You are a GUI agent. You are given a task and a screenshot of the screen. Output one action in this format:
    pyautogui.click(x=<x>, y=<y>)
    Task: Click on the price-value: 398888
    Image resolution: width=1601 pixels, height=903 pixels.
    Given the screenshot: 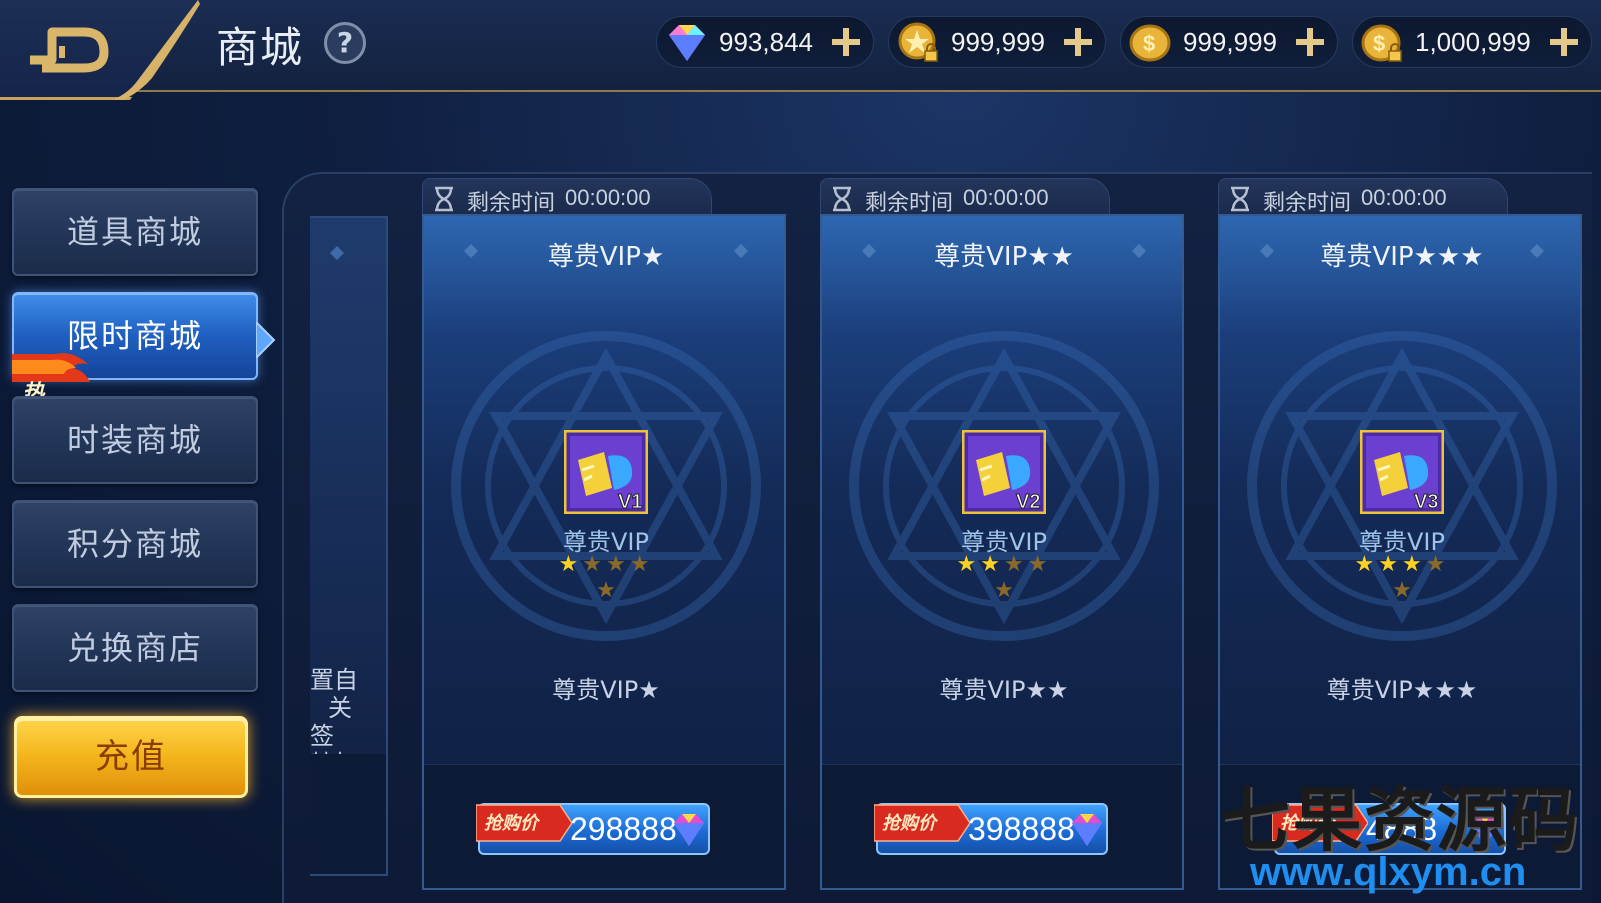 What is the action you would take?
    pyautogui.click(x=1021, y=829)
    